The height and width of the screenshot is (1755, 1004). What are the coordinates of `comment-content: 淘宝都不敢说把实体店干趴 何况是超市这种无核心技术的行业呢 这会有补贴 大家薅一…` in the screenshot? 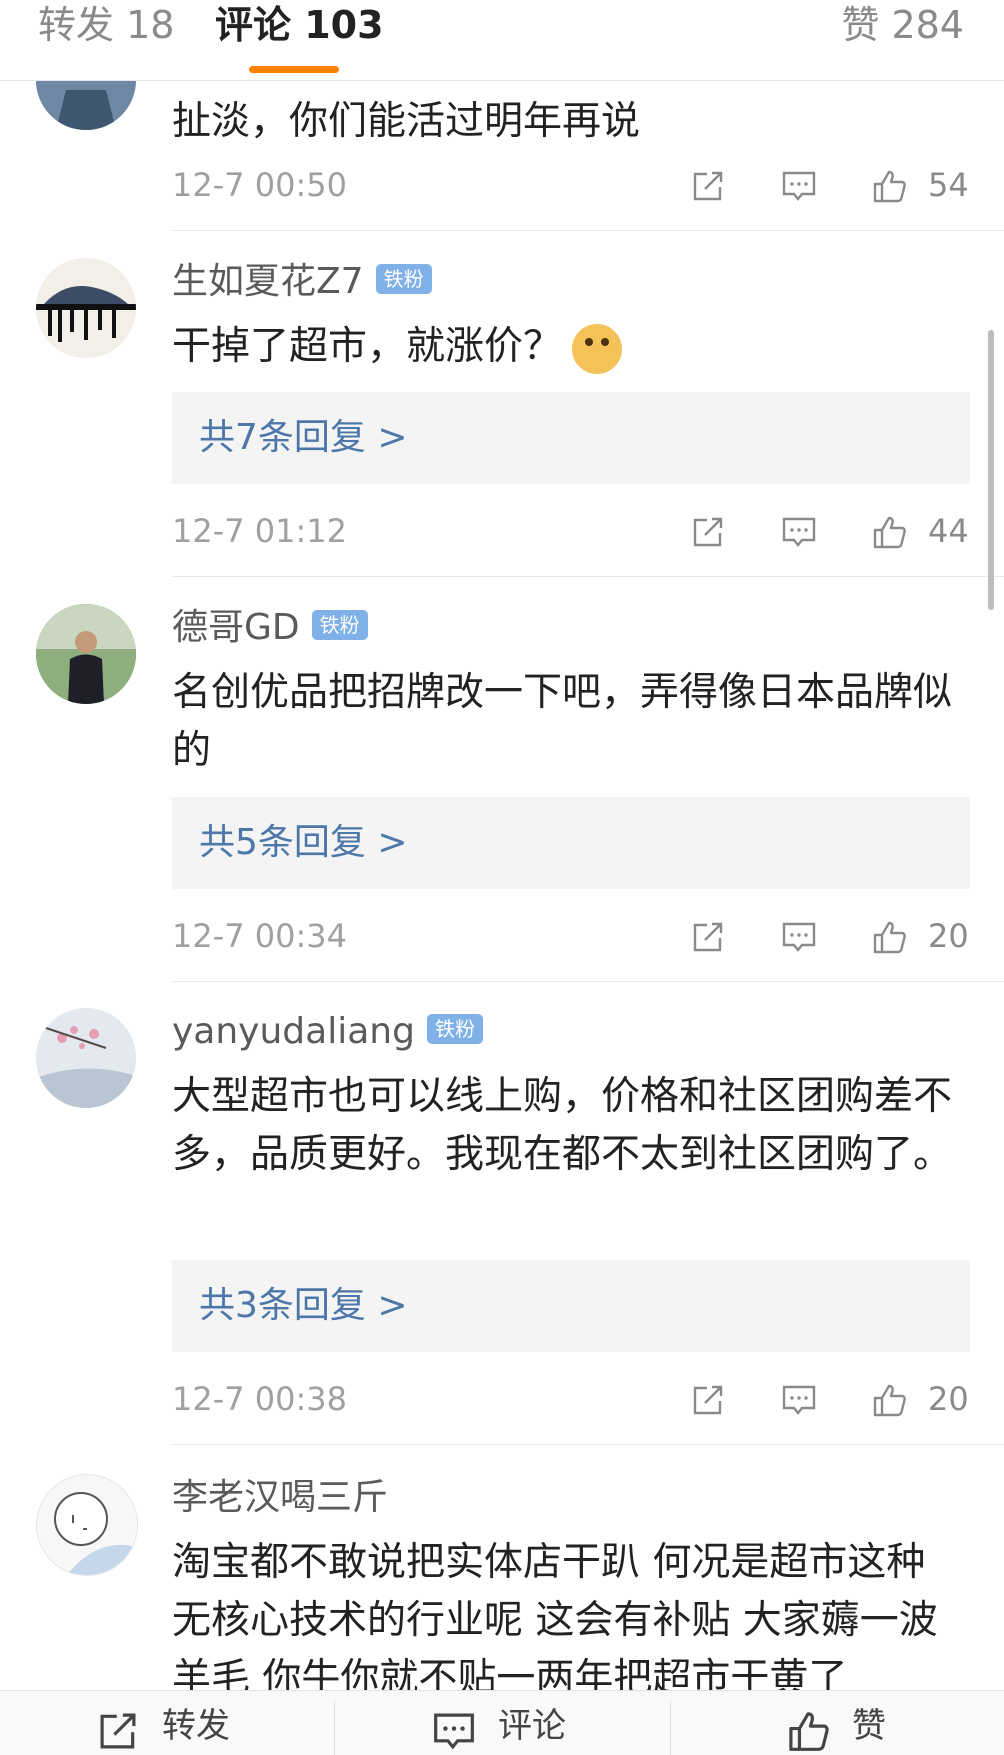 It's located at (555, 1620).